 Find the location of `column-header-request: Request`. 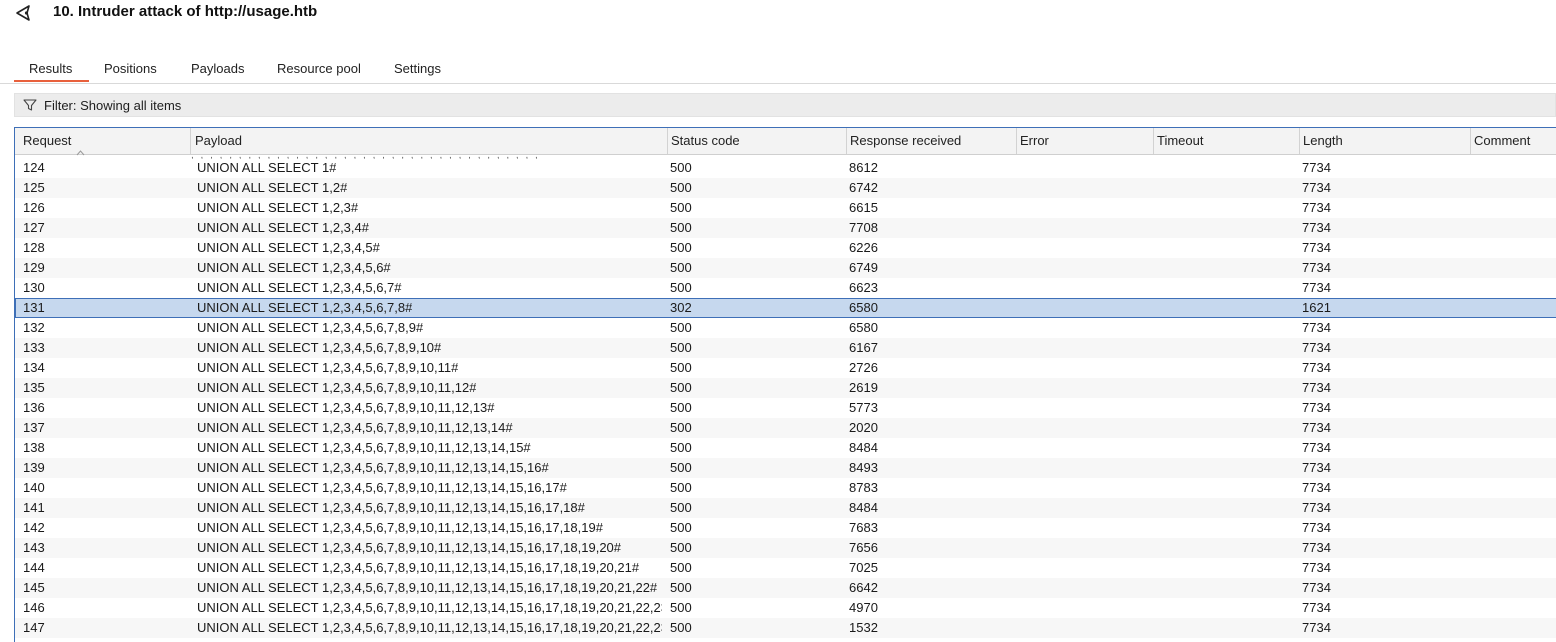

column-header-request: Request is located at coordinates (103, 141).